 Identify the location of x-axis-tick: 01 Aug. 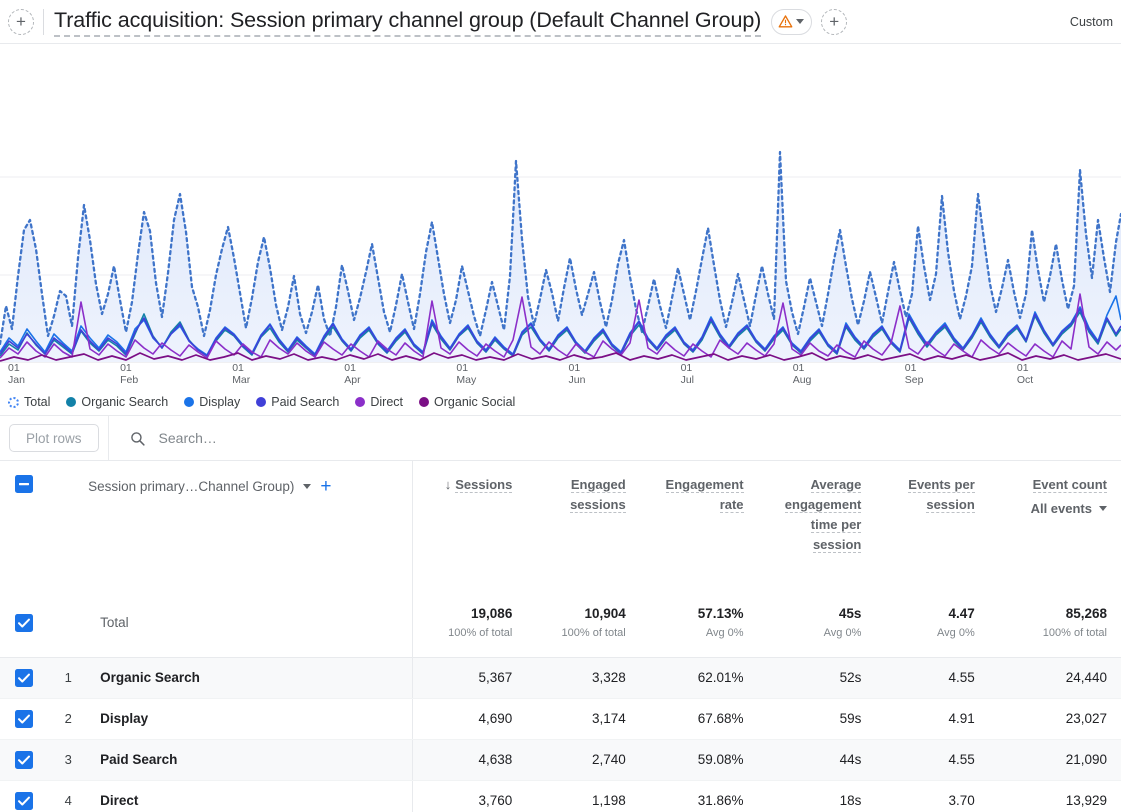
(802, 374).